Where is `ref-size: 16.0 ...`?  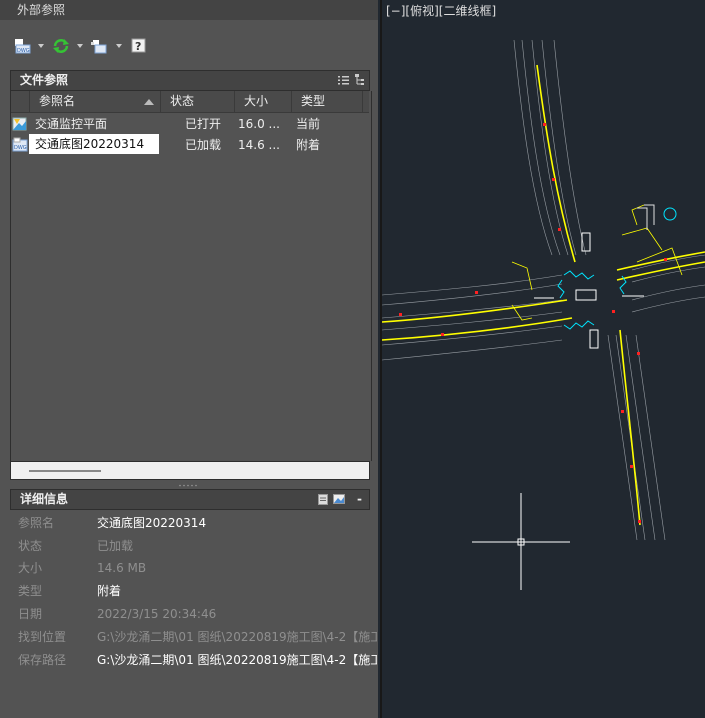 ref-size: 16.0 ... is located at coordinates (259, 124).